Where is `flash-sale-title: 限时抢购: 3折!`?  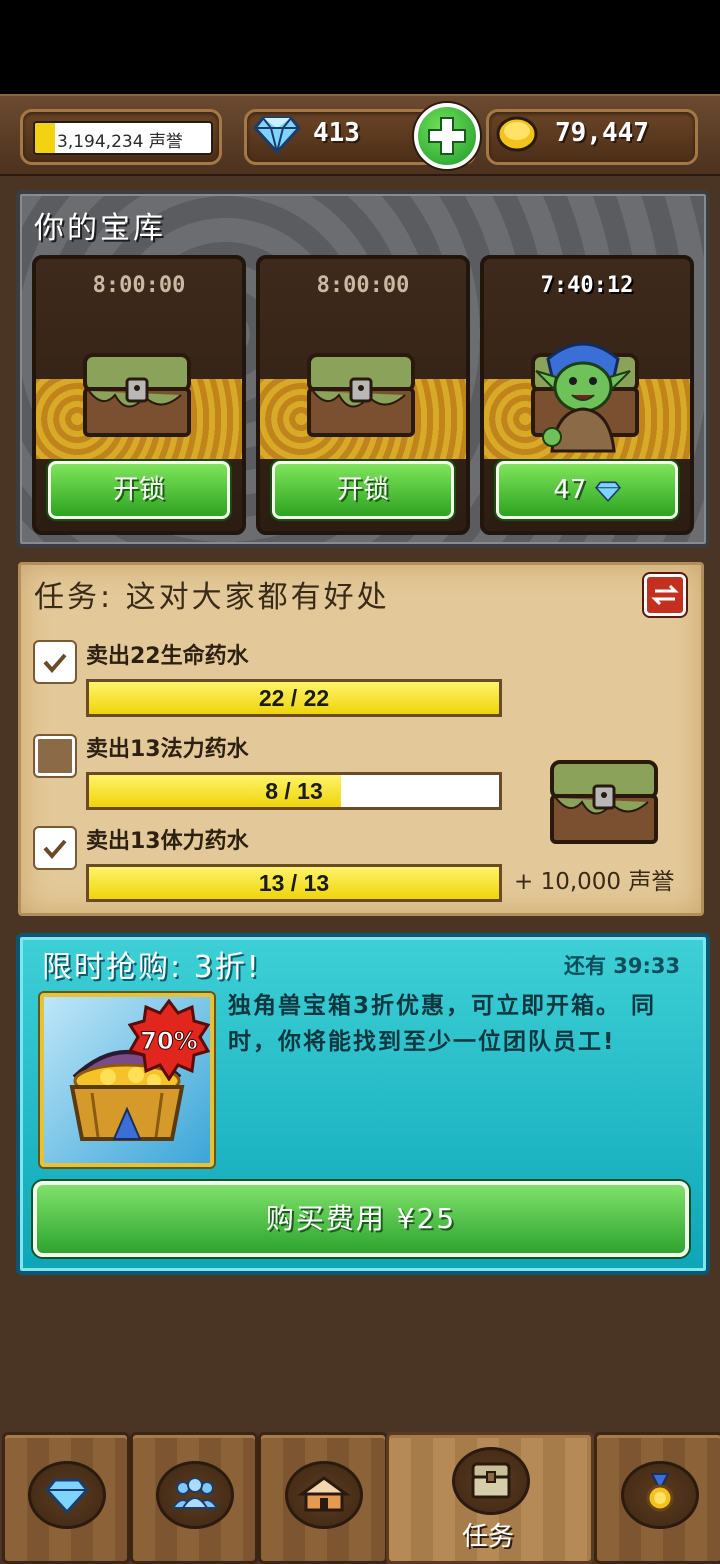
flash-sale-title: 限时抢购: 3折! is located at coordinates (151, 967).